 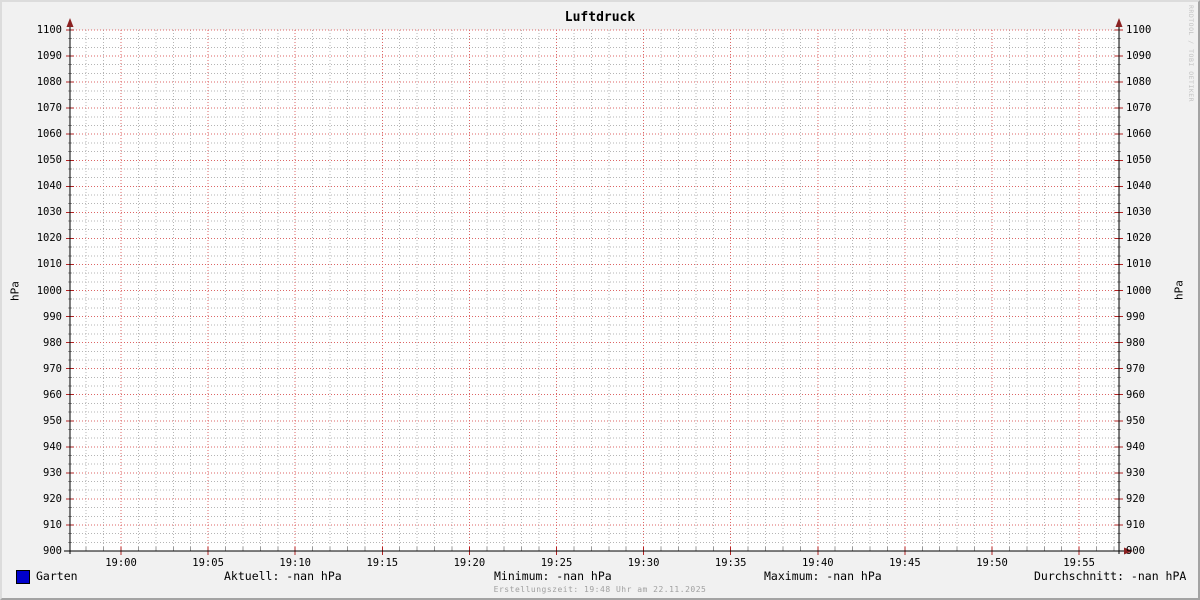 What do you see at coordinates (49, 160) in the screenshot?
I see `y-tick-label-left: 1050` at bounding box center [49, 160].